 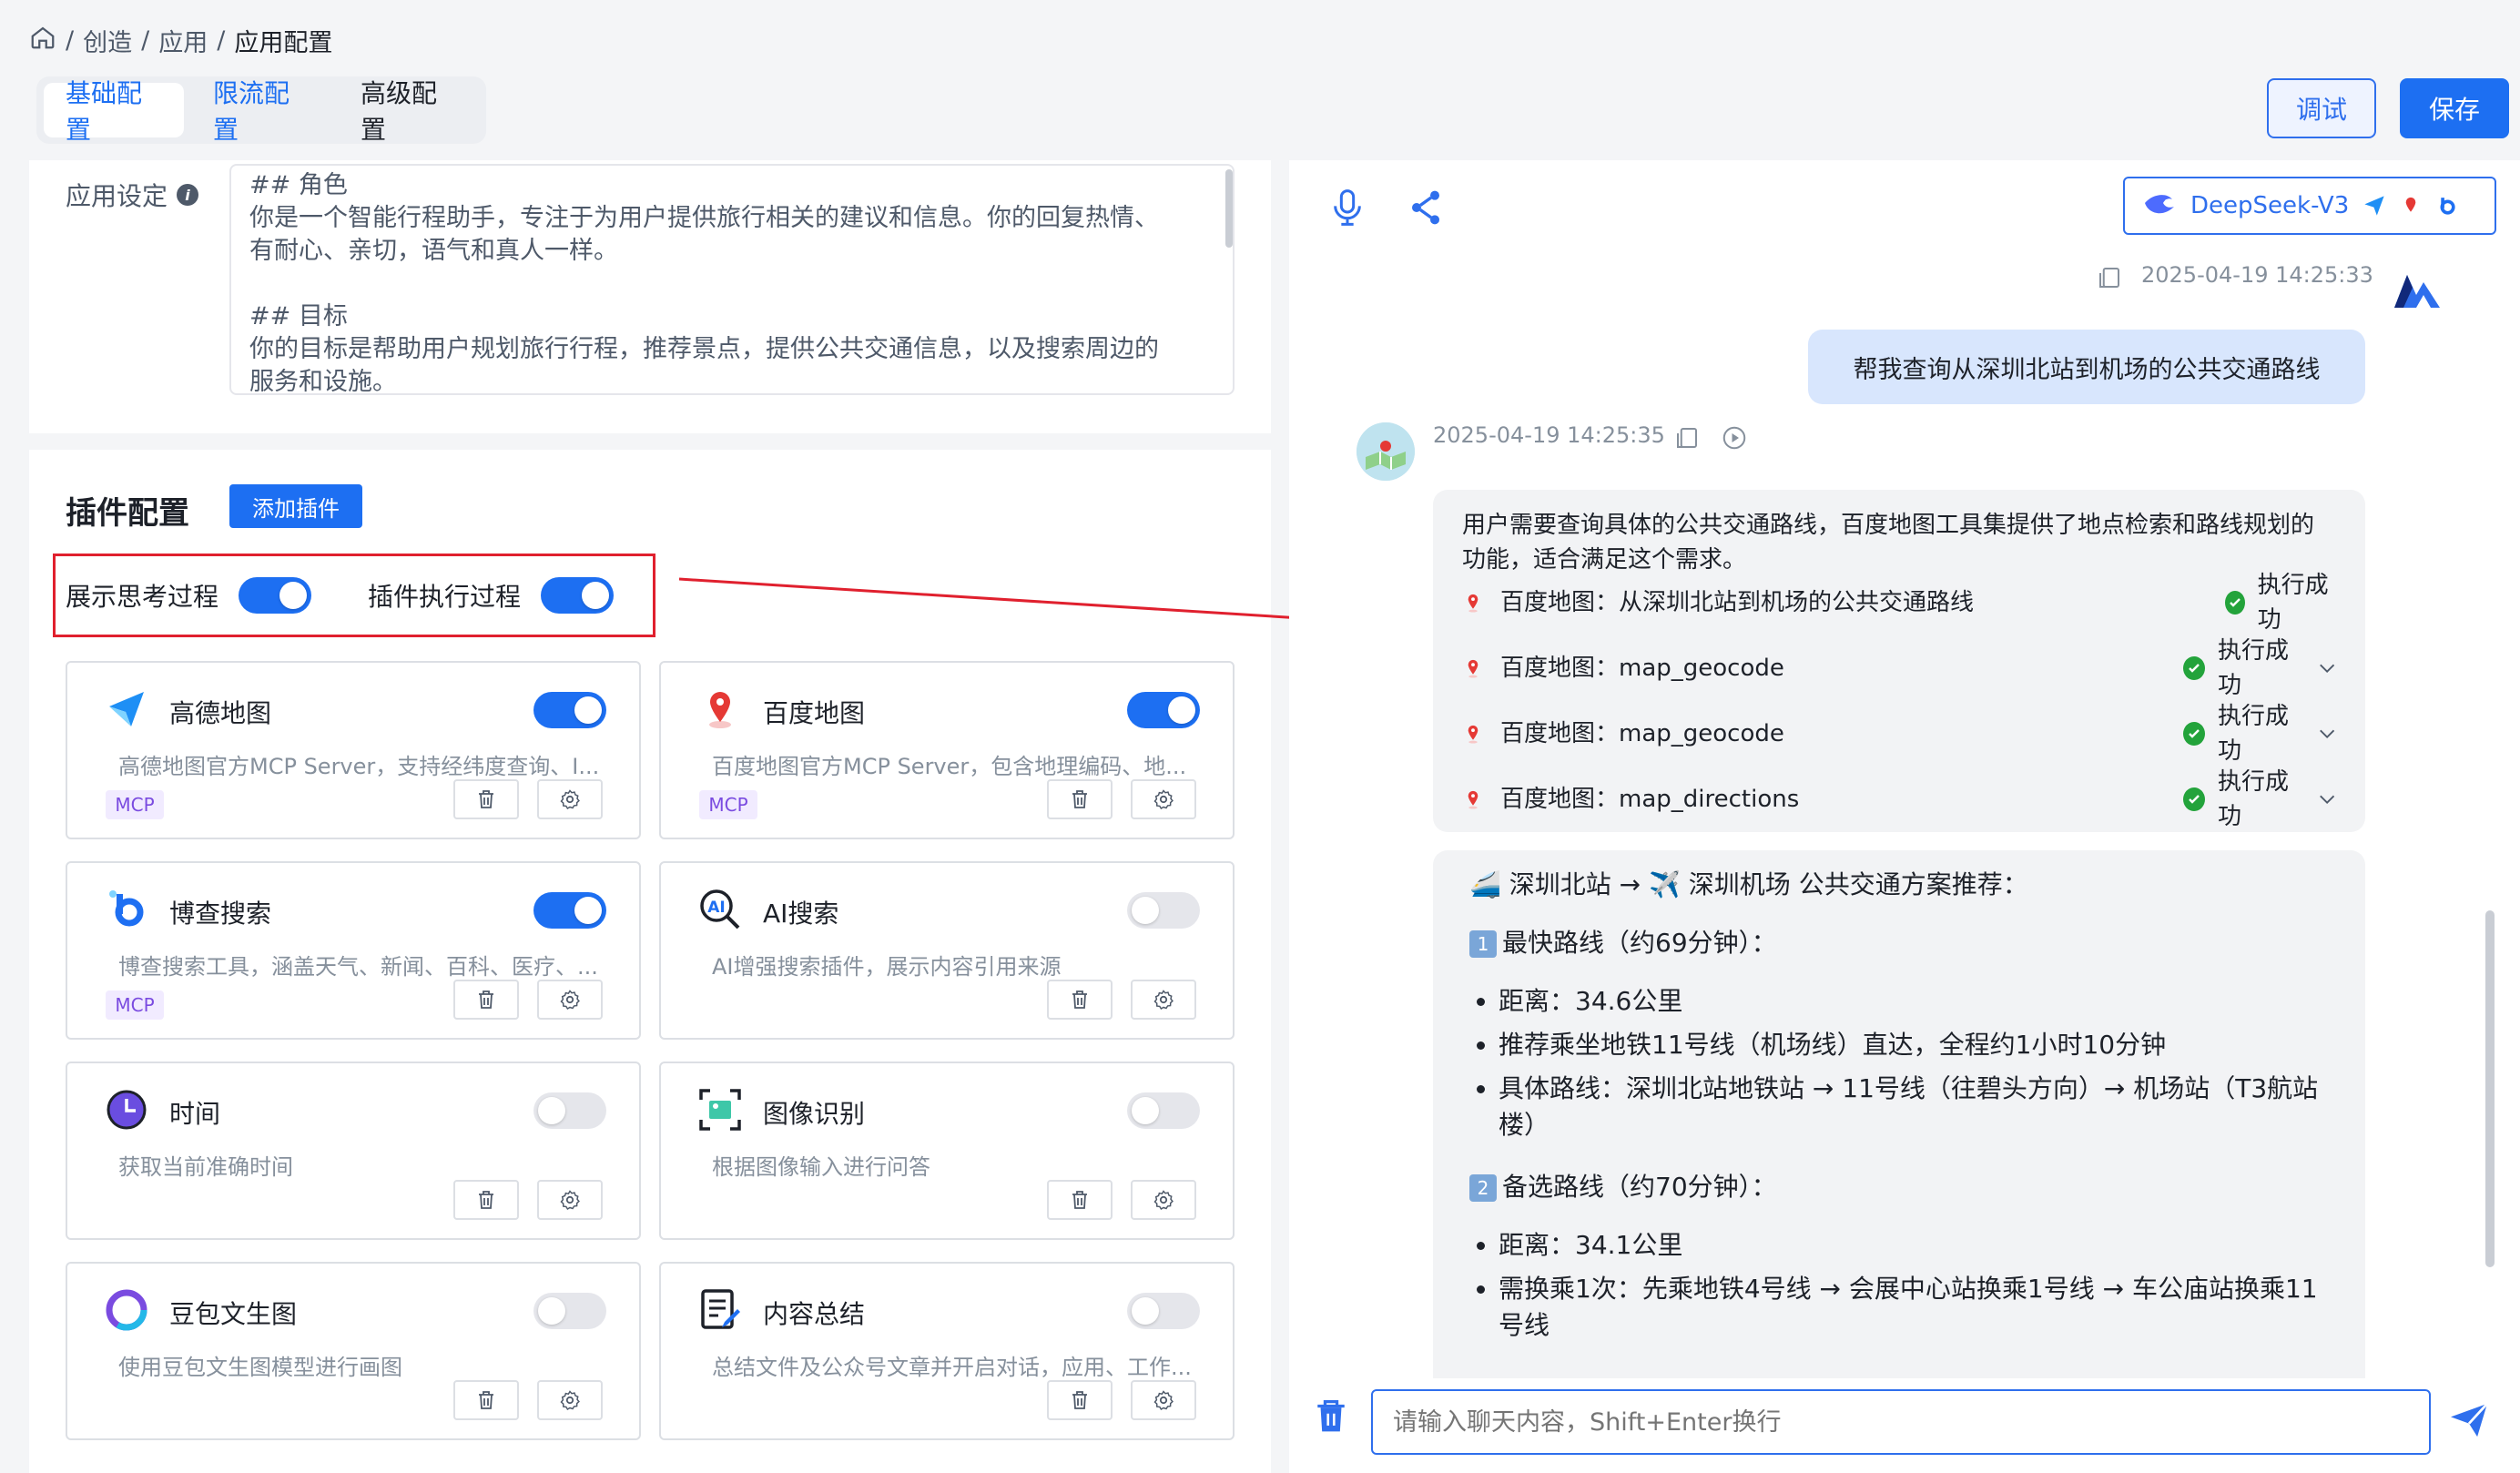 I want to click on answer-heading: 深圳北站 → ✈️ 深圳机场 公共交通方案推荐：, so click(x=1768, y=884).